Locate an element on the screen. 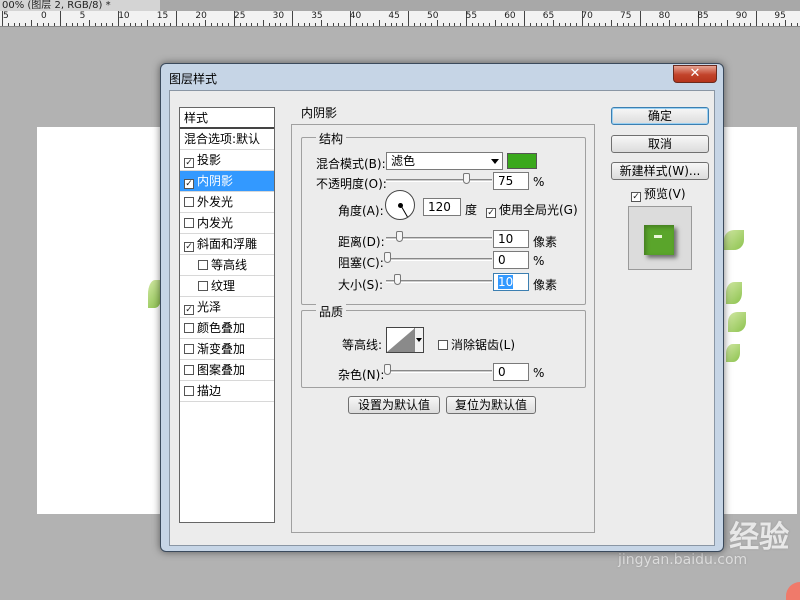 The image size is (800, 600). structure-title: 结构 is located at coordinates (331, 138).